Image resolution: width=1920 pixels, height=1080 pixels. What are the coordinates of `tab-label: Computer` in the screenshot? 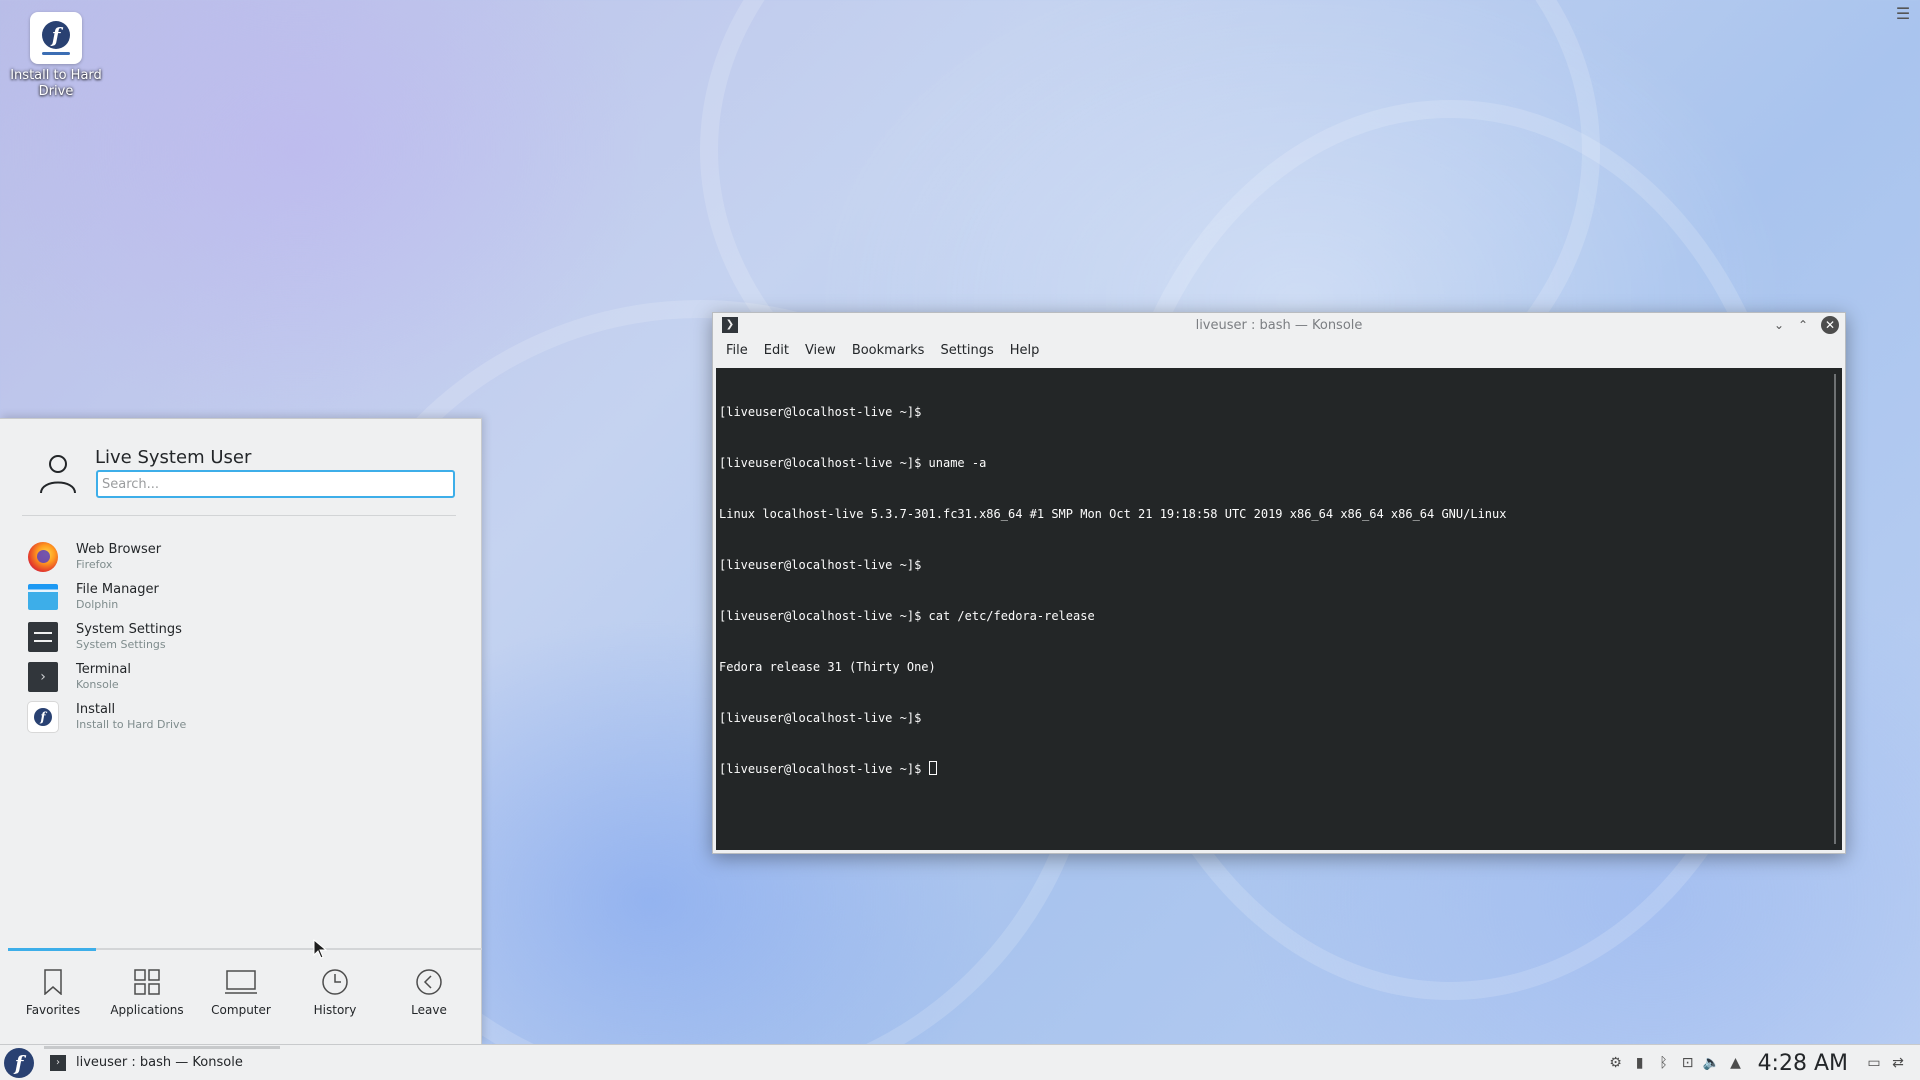 It's located at (241, 1010).